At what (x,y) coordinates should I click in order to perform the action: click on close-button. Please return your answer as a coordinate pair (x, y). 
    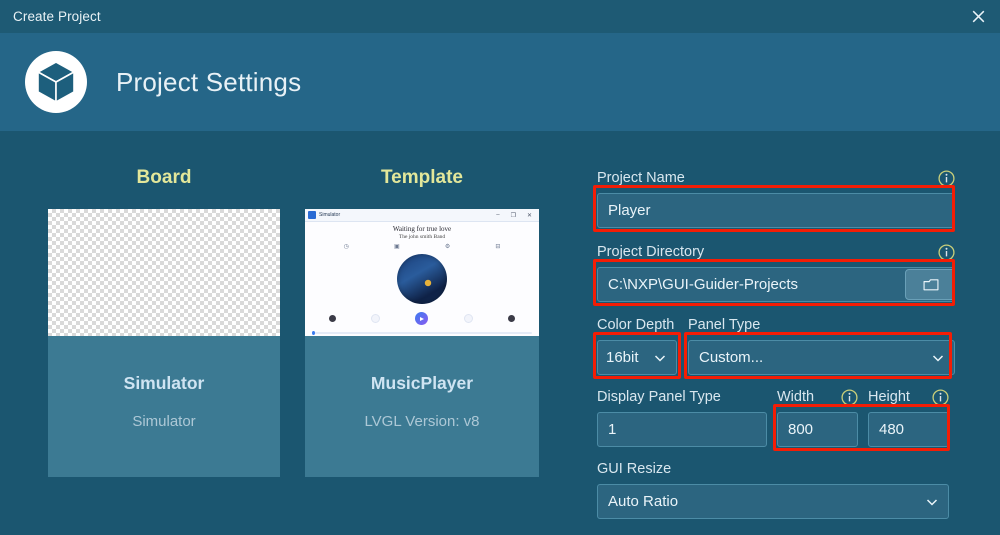
    Looking at the image, I should click on (978, 16).